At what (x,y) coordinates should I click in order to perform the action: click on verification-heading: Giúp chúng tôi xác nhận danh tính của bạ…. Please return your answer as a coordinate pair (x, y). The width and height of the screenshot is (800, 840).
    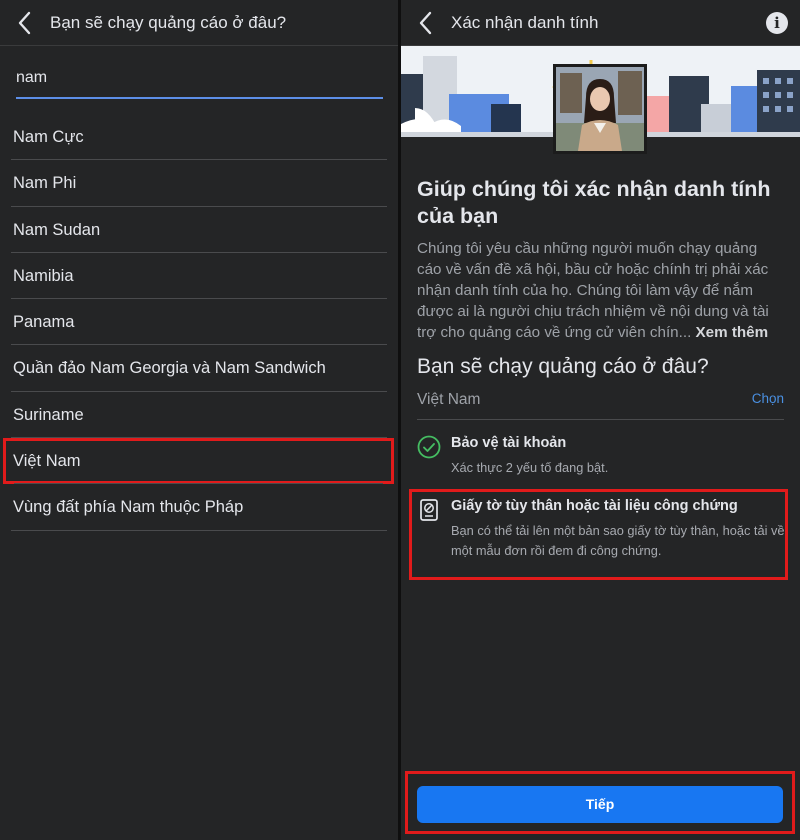
    Looking at the image, I should click on (594, 202).